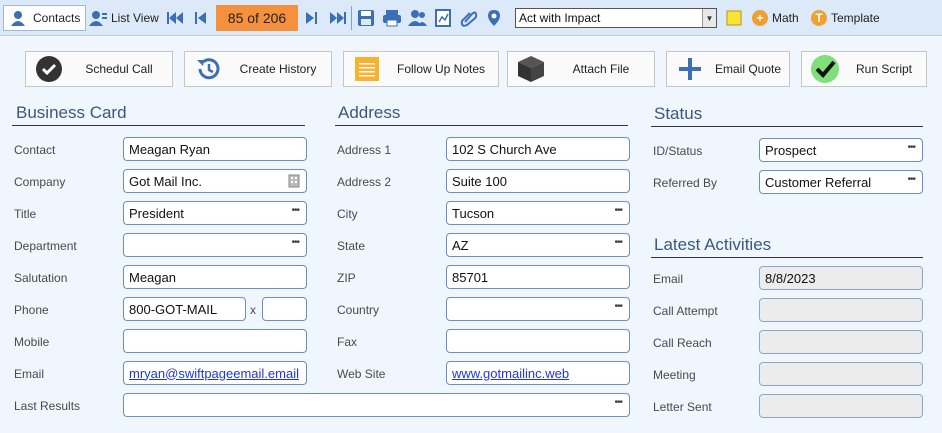  I want to click on printer-icon, so click(392, 18).